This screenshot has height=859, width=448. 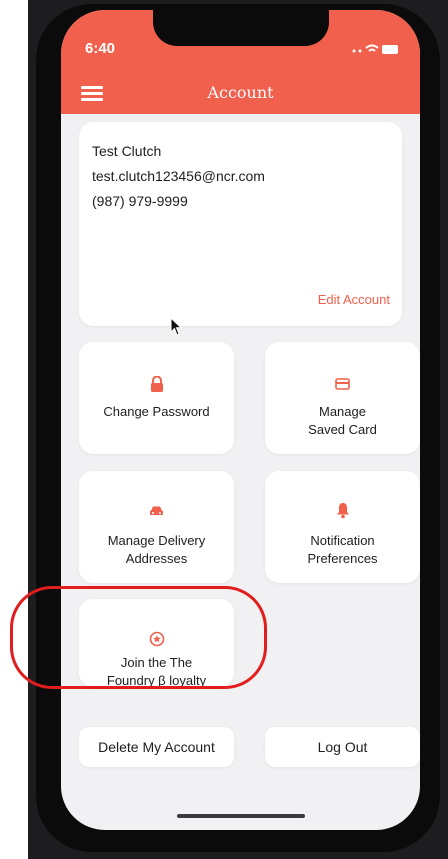 I want to click on credit-card-icon, so click(x=342, y=384).